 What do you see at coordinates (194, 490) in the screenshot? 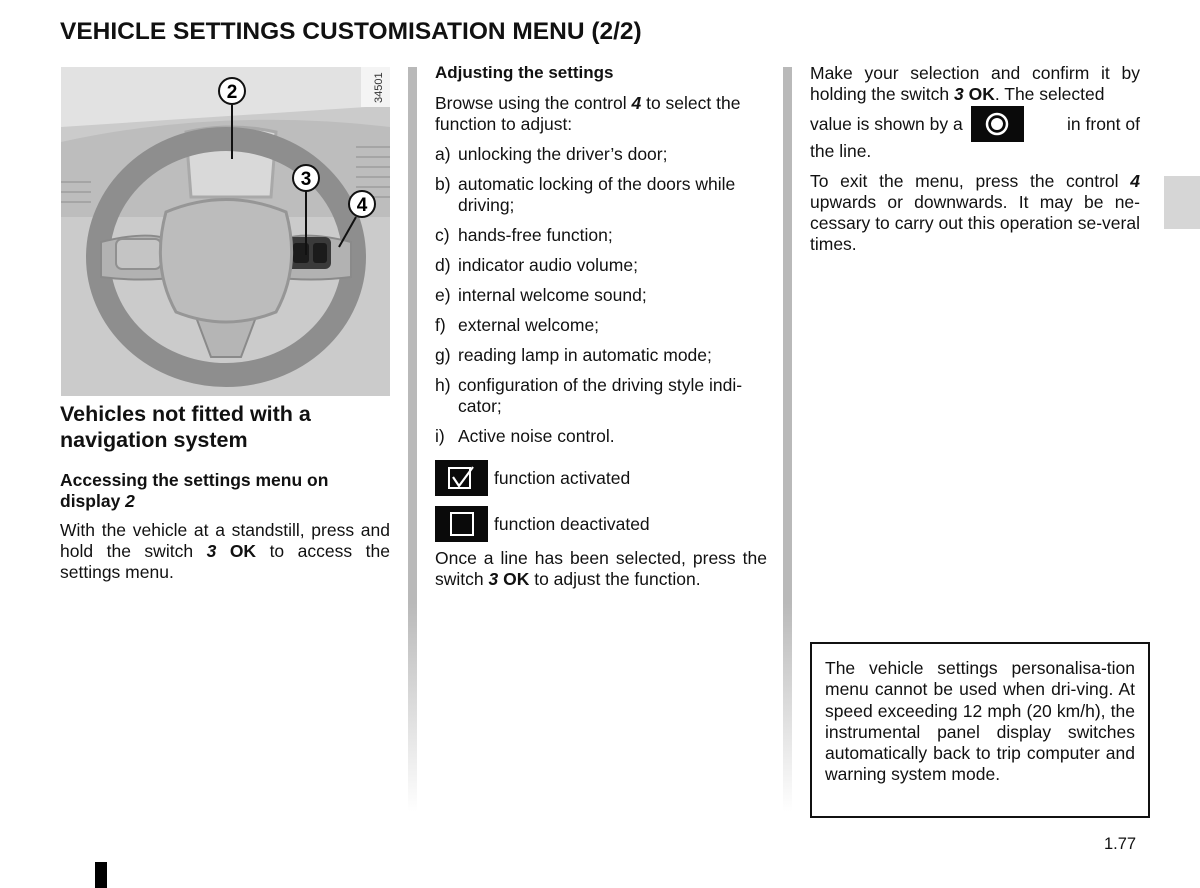
I see `sub-heading-text: Accessing the settings menu on display` at bounding box center [194, 490].